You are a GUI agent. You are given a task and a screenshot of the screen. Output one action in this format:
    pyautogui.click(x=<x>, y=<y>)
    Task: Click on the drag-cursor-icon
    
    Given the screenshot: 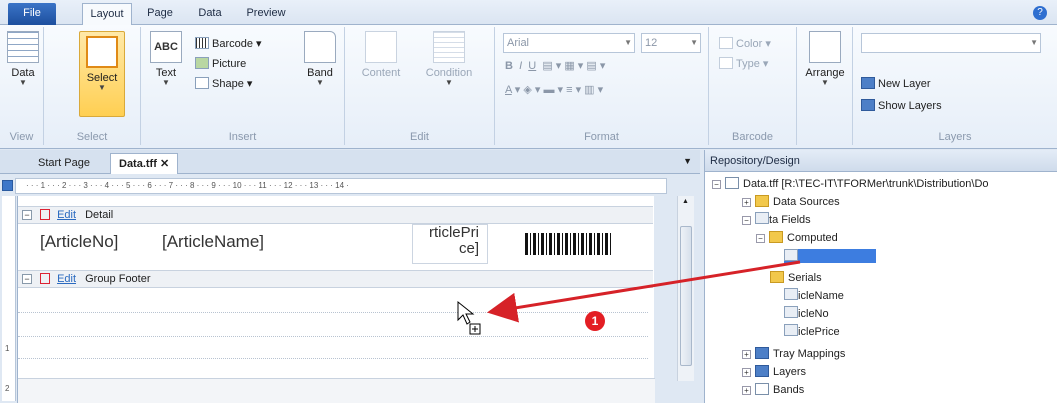 What is the action you would take?
    pyautogui.click(x=469, y=317)
    